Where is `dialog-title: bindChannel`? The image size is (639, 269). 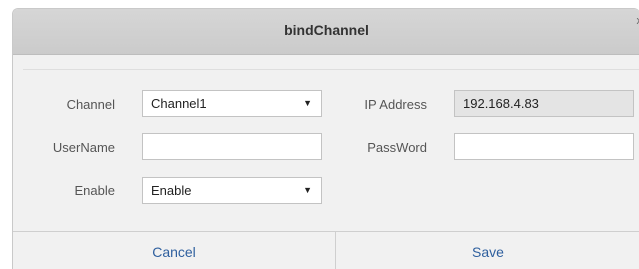
dialog-title: bindChannel is located at coordinates (326, 30).